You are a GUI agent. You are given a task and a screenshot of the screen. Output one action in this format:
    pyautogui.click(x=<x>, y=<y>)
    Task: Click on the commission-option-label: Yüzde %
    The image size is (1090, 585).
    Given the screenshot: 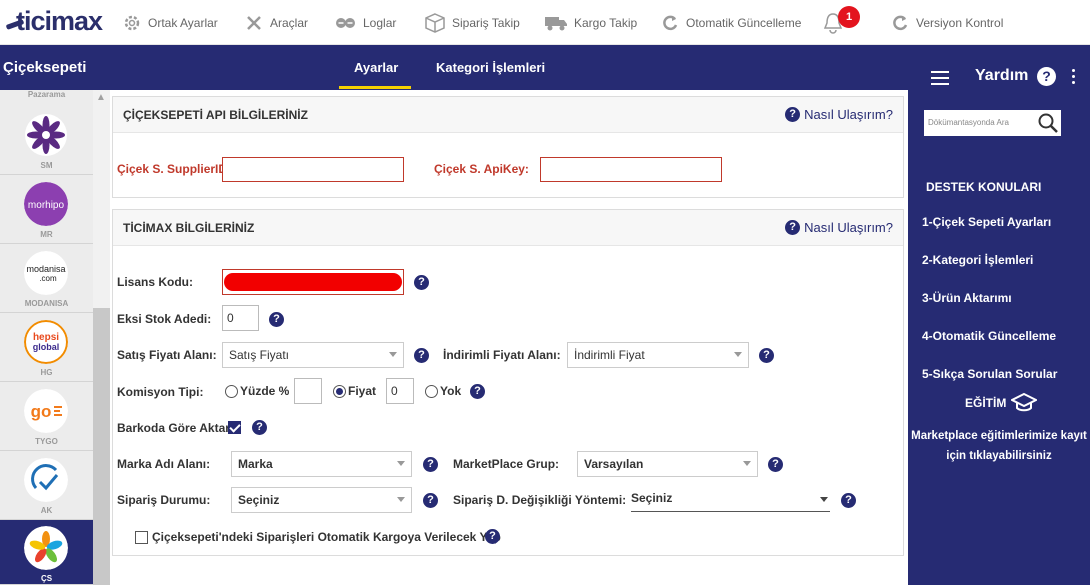 What is the action you would take?
    pyautogui.click(x=265, y=391)
    